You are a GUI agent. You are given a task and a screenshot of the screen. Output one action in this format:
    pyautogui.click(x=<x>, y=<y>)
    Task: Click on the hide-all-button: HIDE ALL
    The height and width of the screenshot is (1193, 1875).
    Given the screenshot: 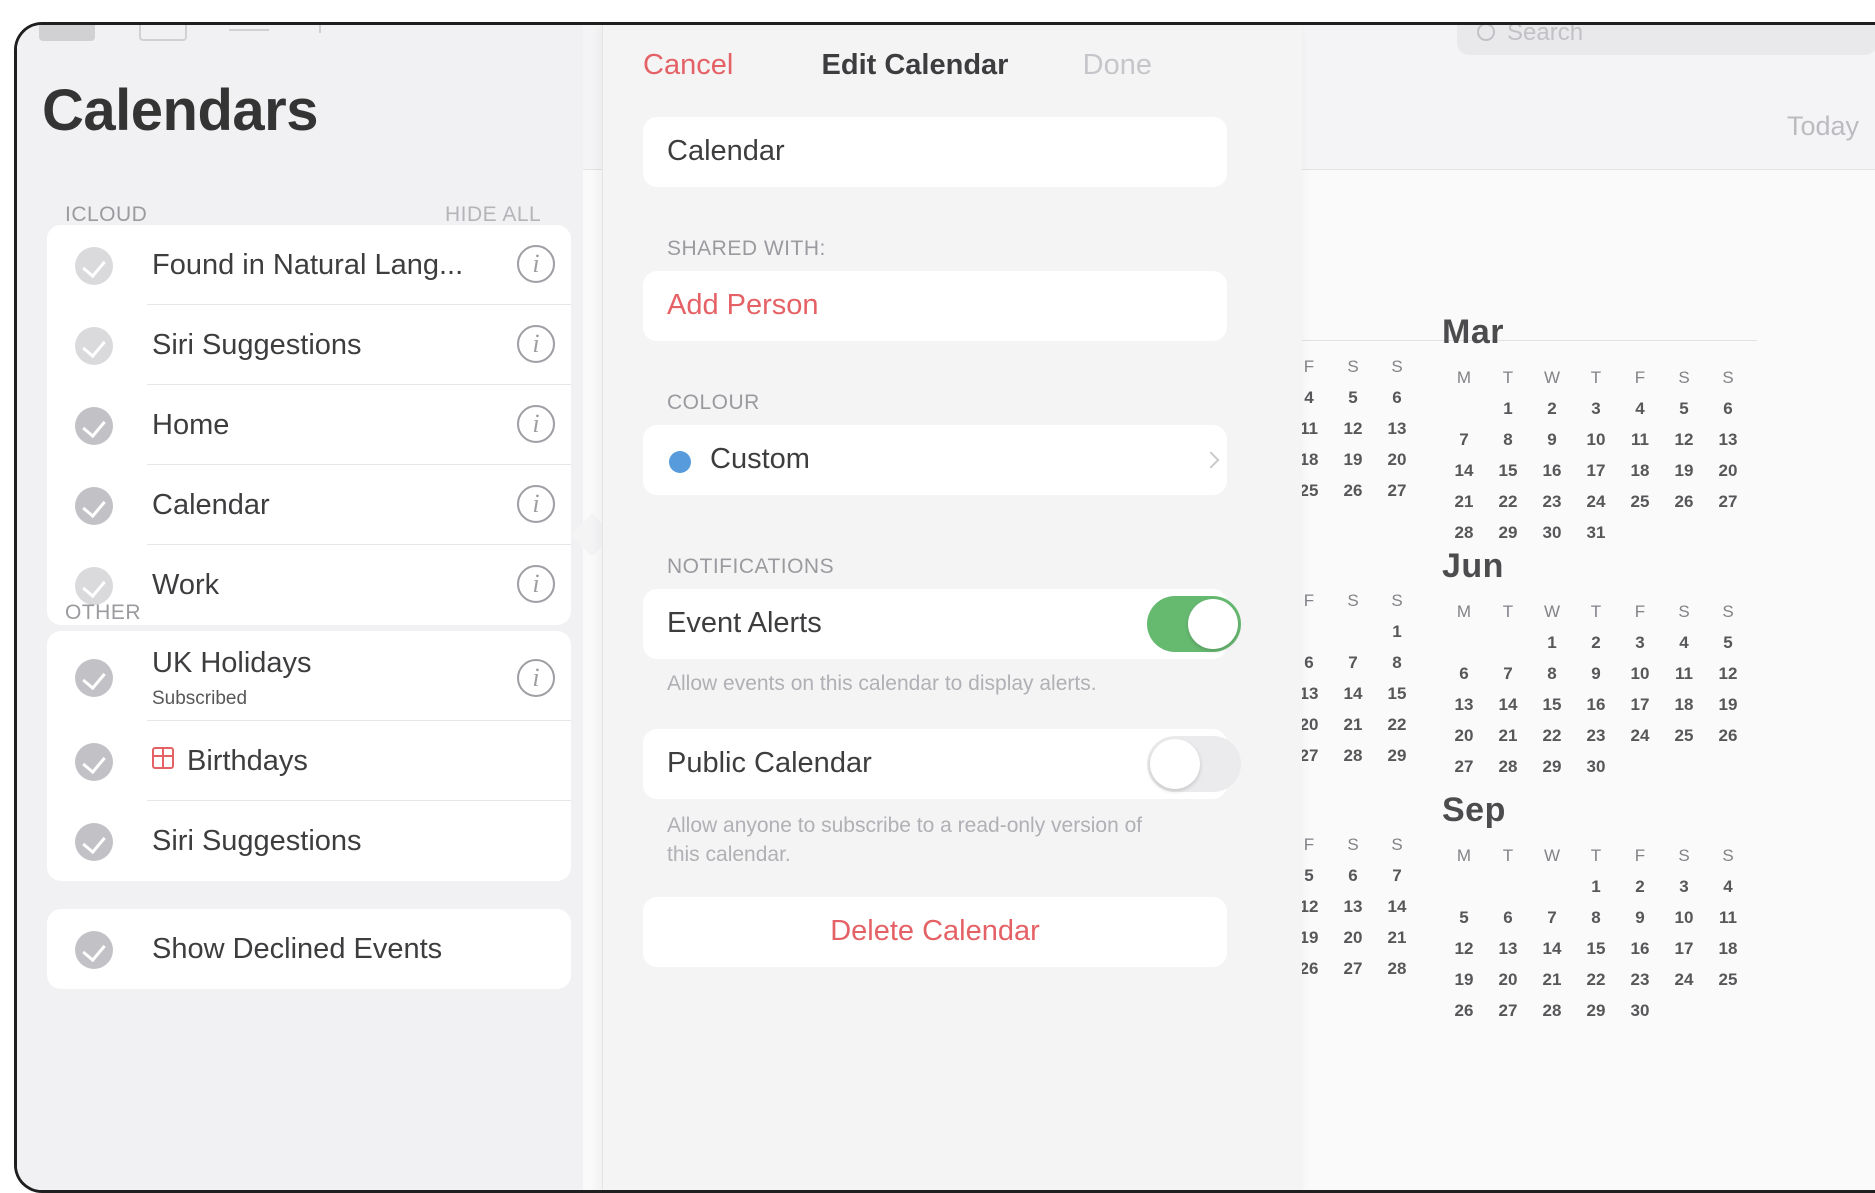 What is the action you would take?
    pyautogui.click(x=493, y=215)
    